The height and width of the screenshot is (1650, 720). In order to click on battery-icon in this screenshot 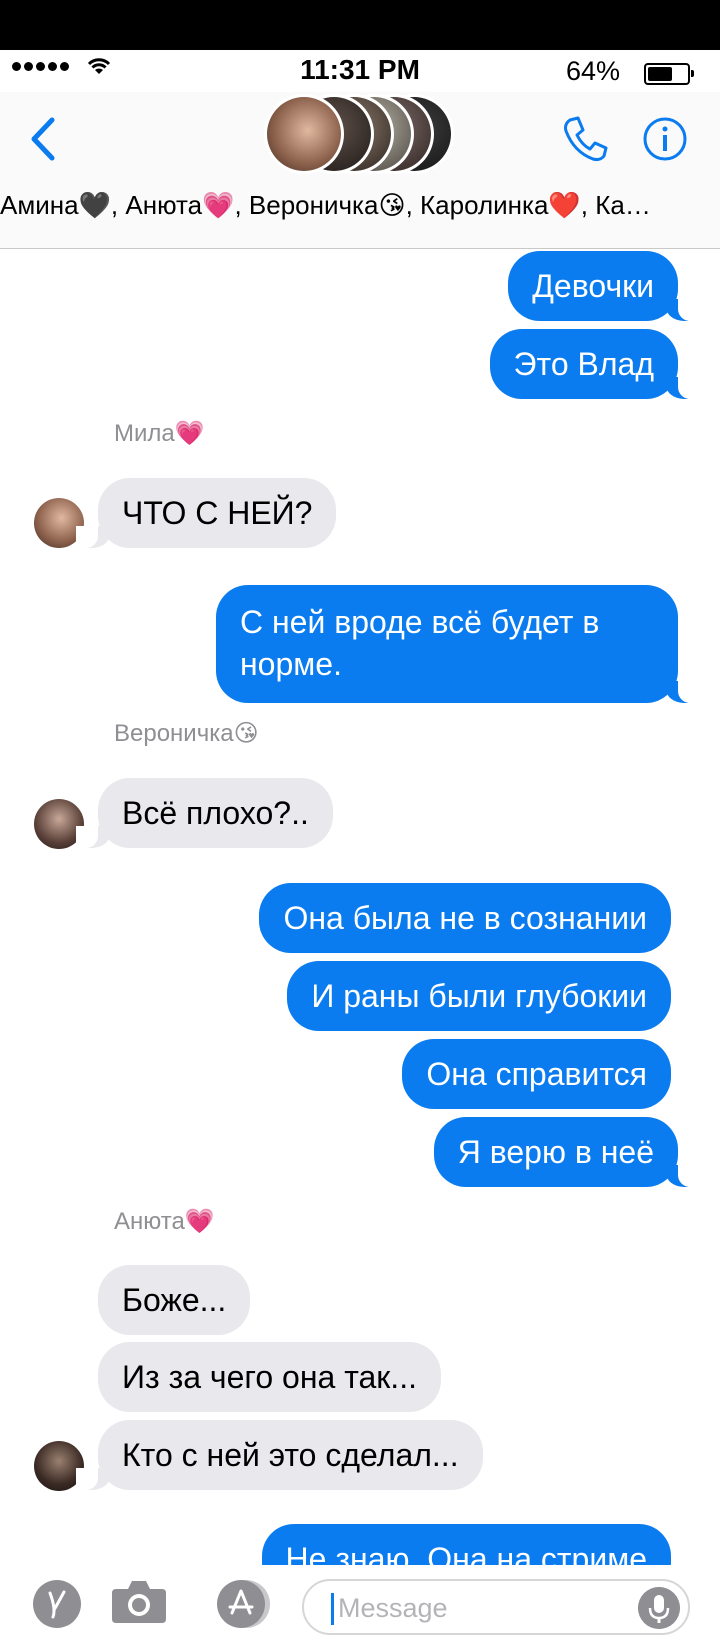, I will do `click(669, 74)`.